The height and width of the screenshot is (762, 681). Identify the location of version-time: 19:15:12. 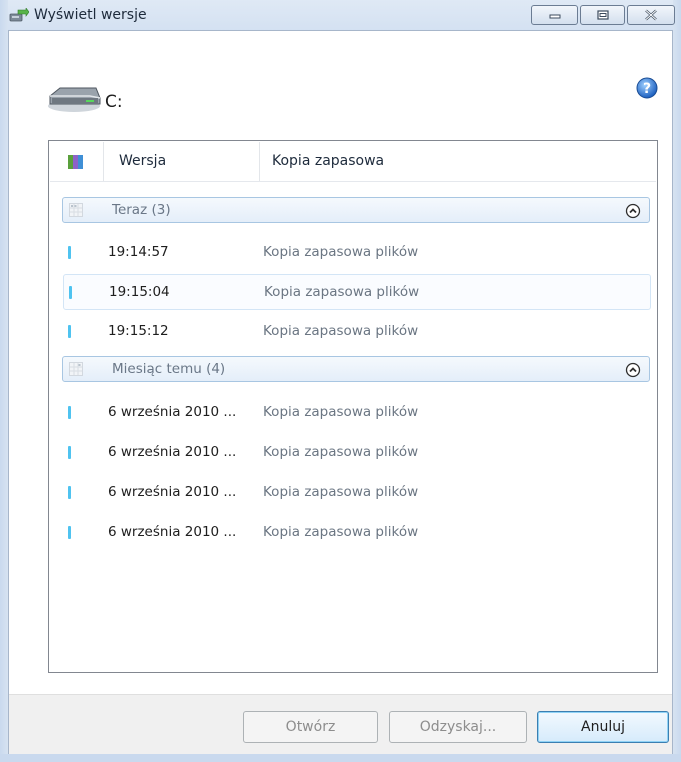
(138, 331).